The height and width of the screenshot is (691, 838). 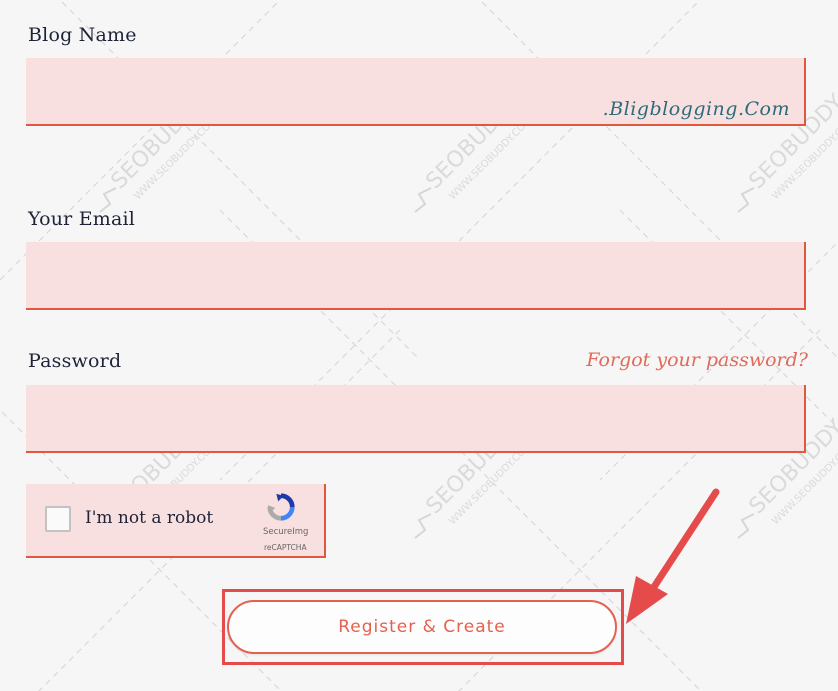 What do you see at coordinates (149, 518) in the screenshot?
I see `captcha-label: I'm not a robot` at bounding box center [149, 518].